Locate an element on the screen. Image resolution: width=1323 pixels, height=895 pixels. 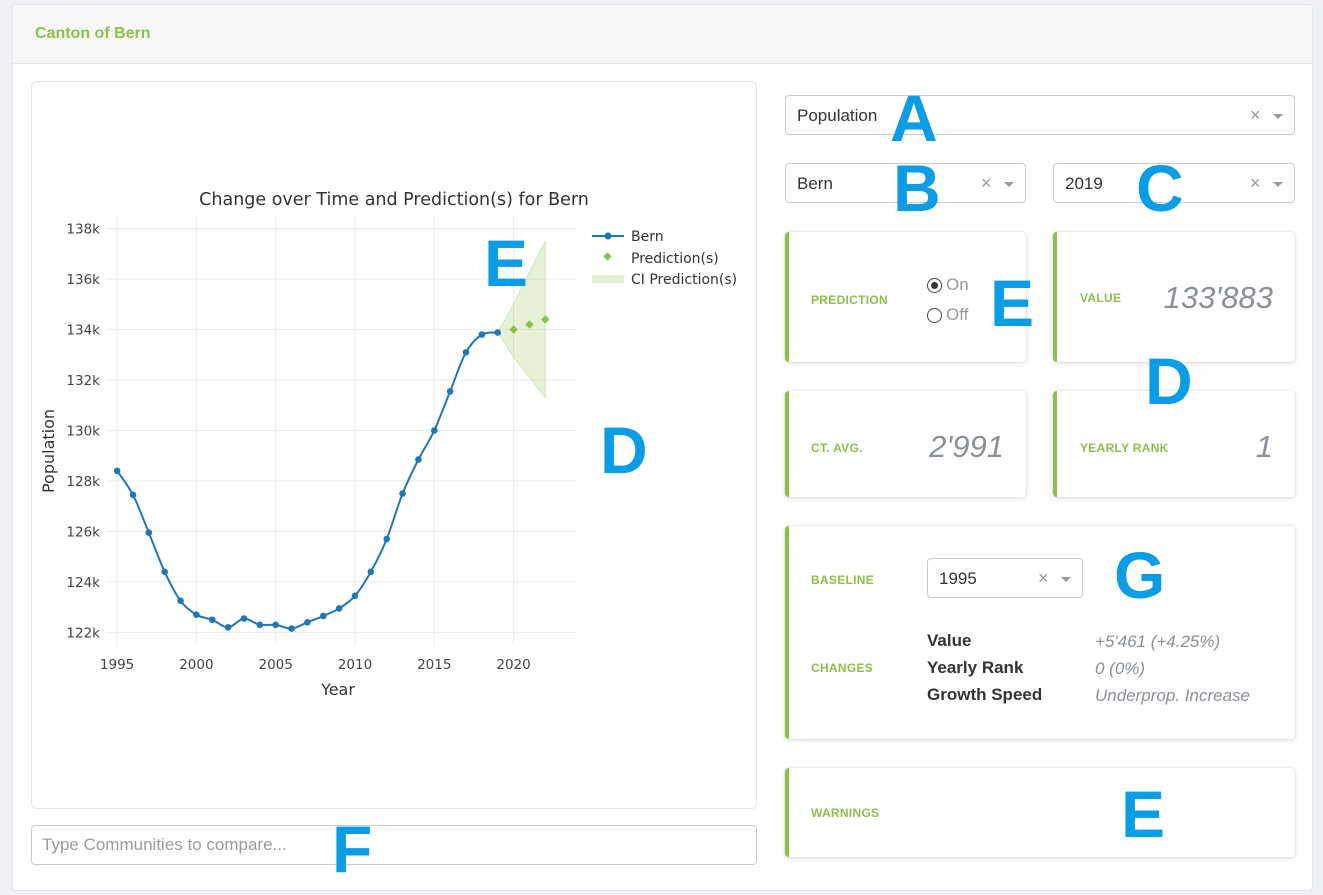
y-tick-label: 124k is located at coordinates (83, 583).